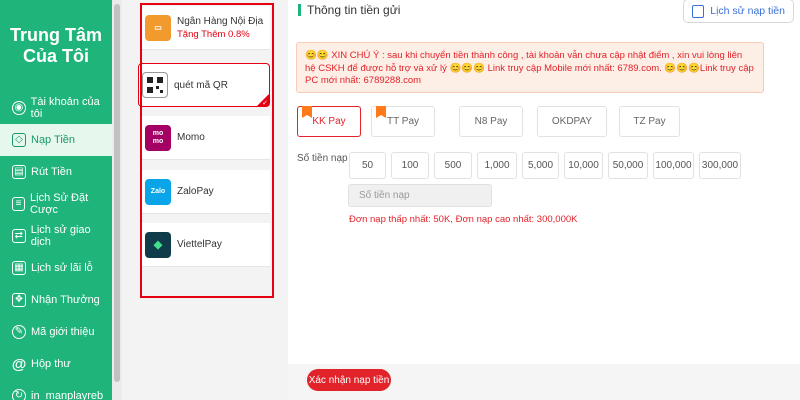 The height and width of the screenshot is (400, 800). I want to click on sidebar-item-label: Lịch sử lãi lỗ, so click(62, 268).